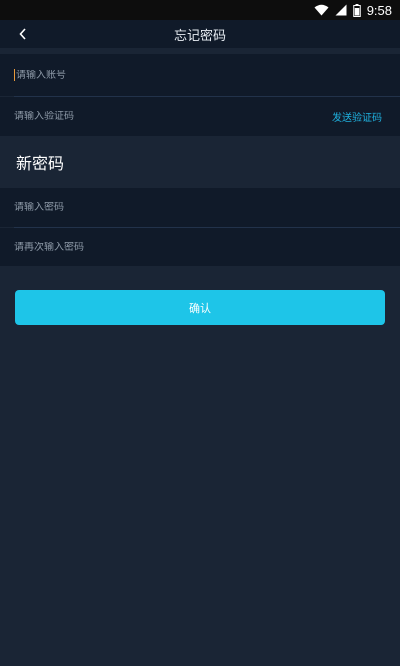 This screenshot has height=666, width=400. I want to click on text-caret, so click(14, 75).